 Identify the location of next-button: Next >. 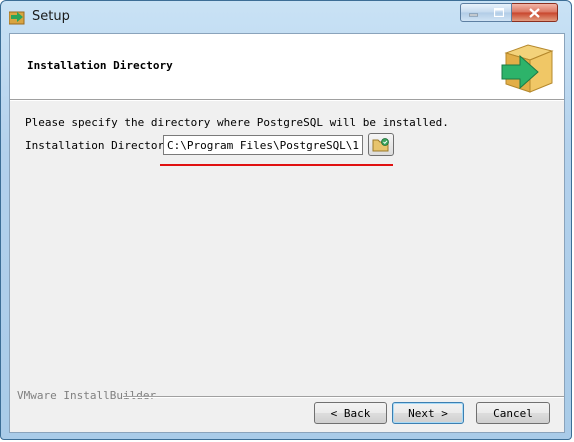
(428, 413).